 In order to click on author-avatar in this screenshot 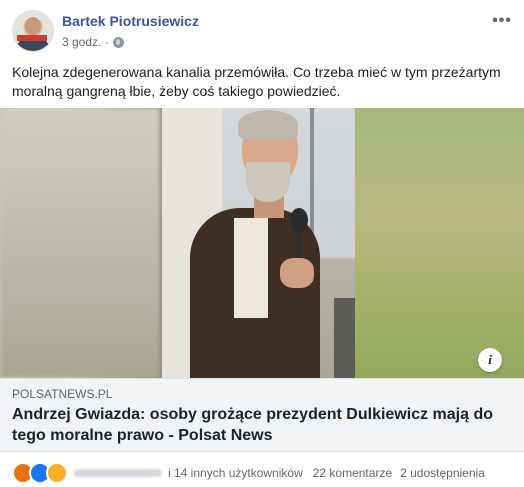, I will do `click(33, 31)`.